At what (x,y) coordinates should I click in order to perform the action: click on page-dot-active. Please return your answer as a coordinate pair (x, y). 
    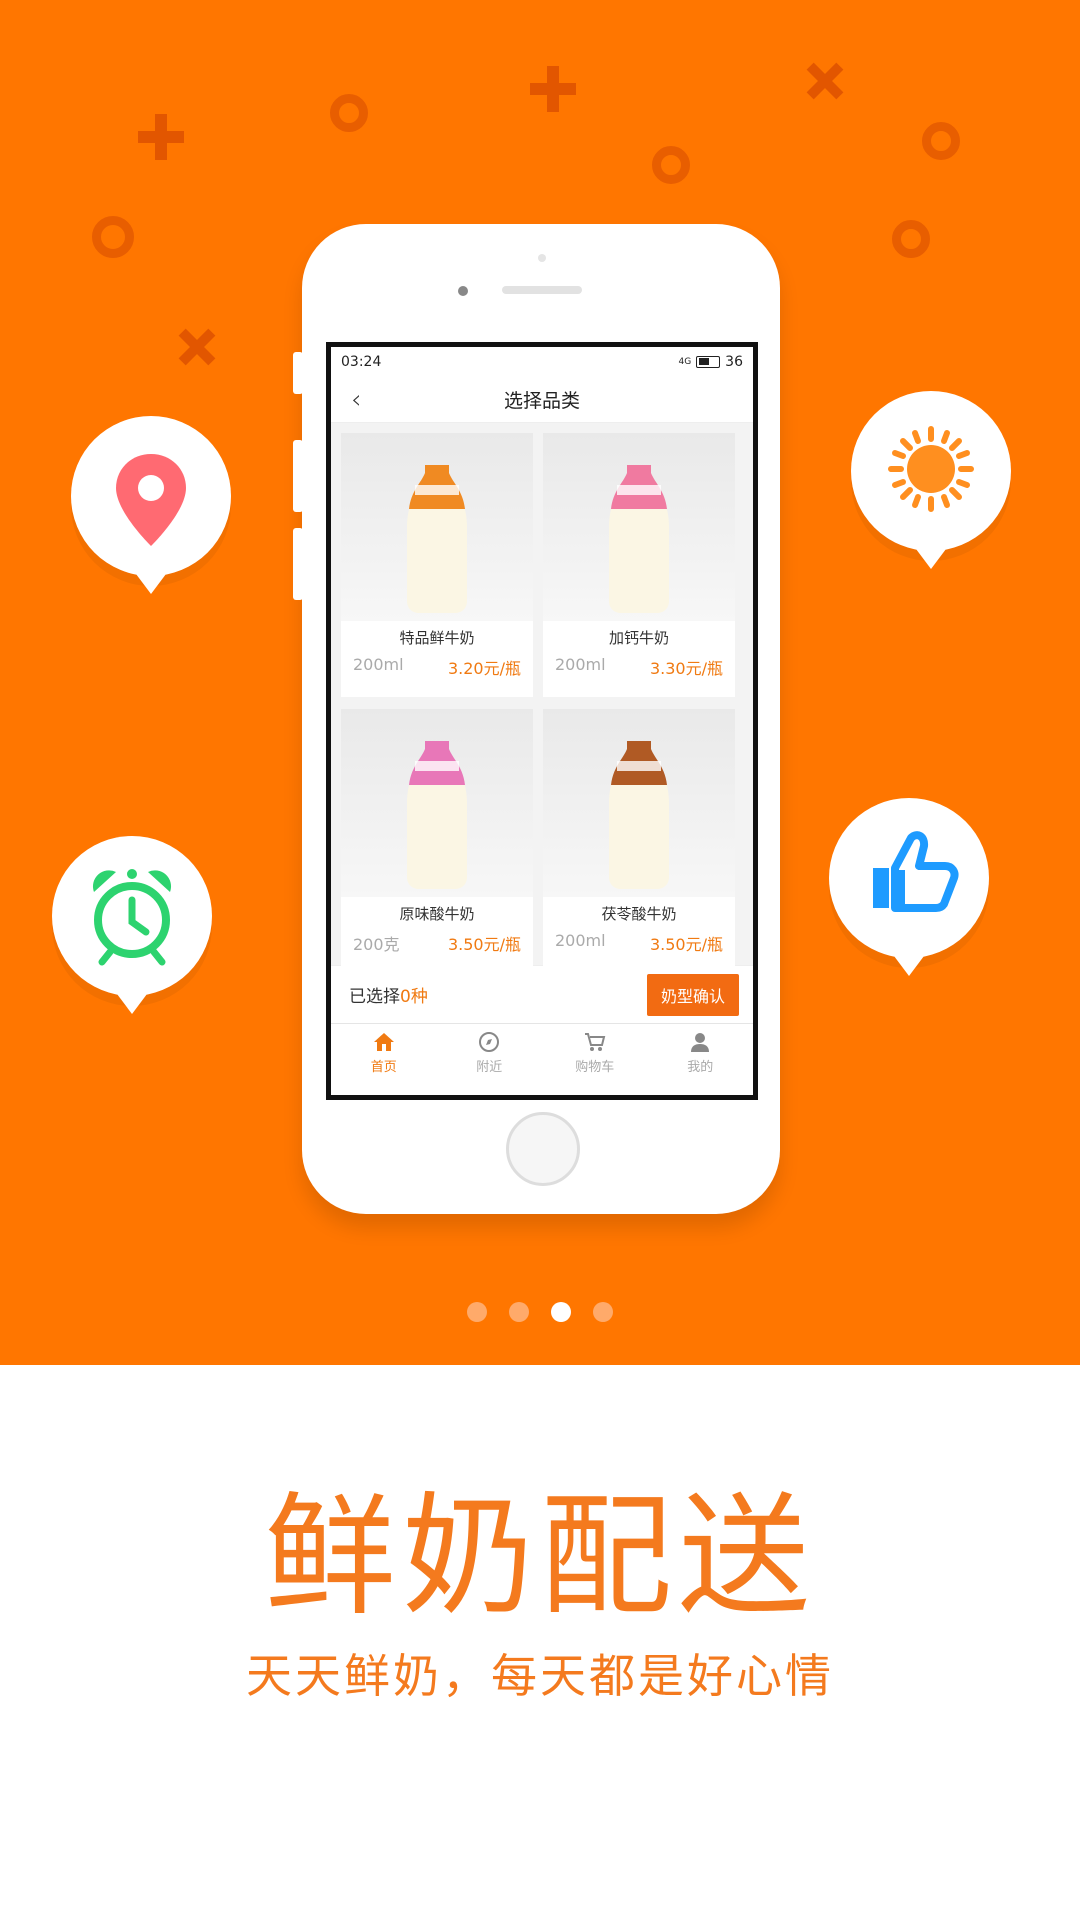
    Looking at the image, I should click on (561, 1312).